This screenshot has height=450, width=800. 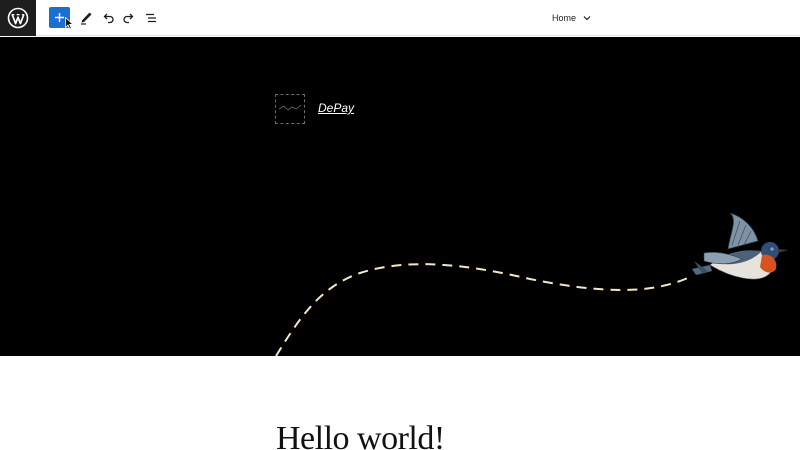 What do you see at coordinates (360, 435) in the screenshot?
I see `post-title: Hello world!` at bounding box center [360, 435].